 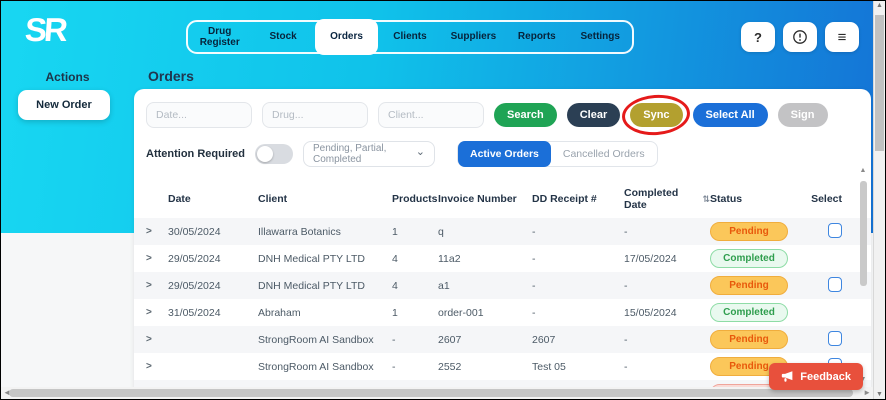 I want to click on col-completed-date: Completed Date ⇅, so click(x=667, y=199).